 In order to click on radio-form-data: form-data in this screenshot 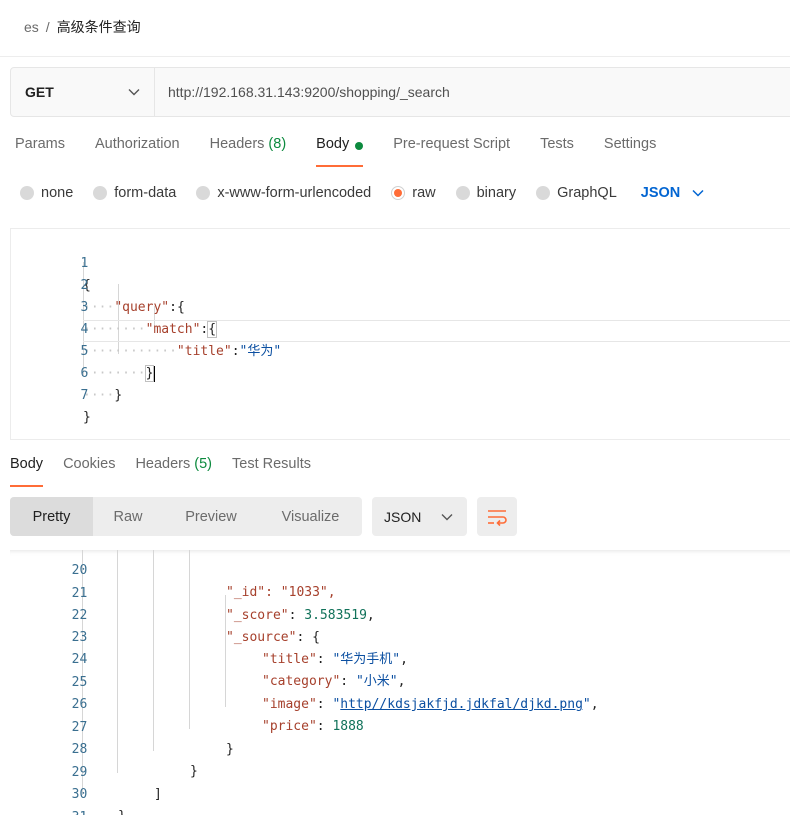, I will do `click(134, 193)`.